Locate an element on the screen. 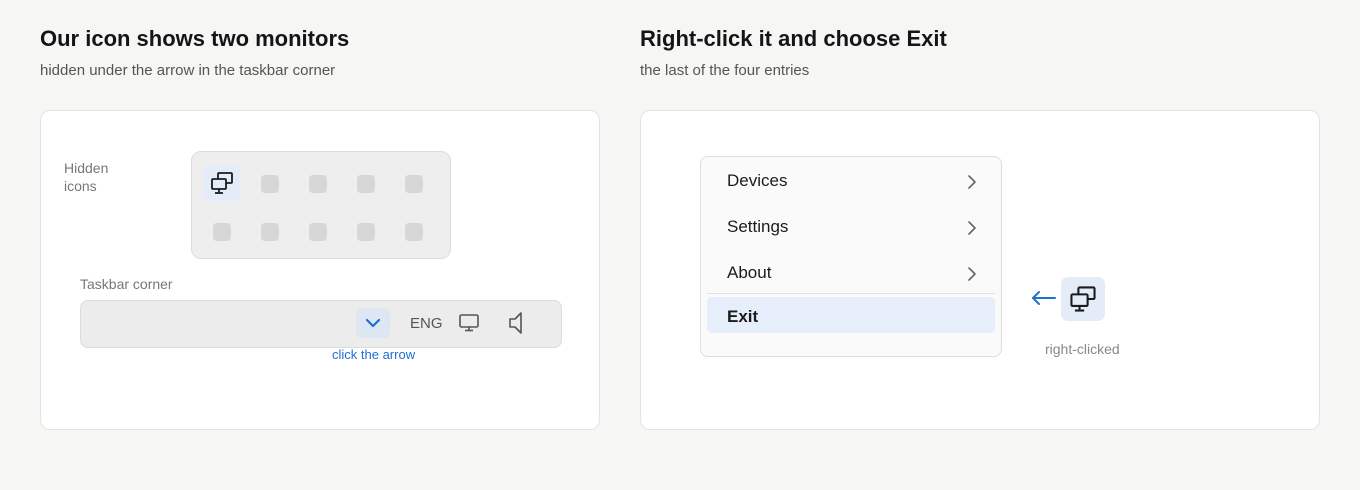  language-indicator: ENG is located at coordinates (426, 323).